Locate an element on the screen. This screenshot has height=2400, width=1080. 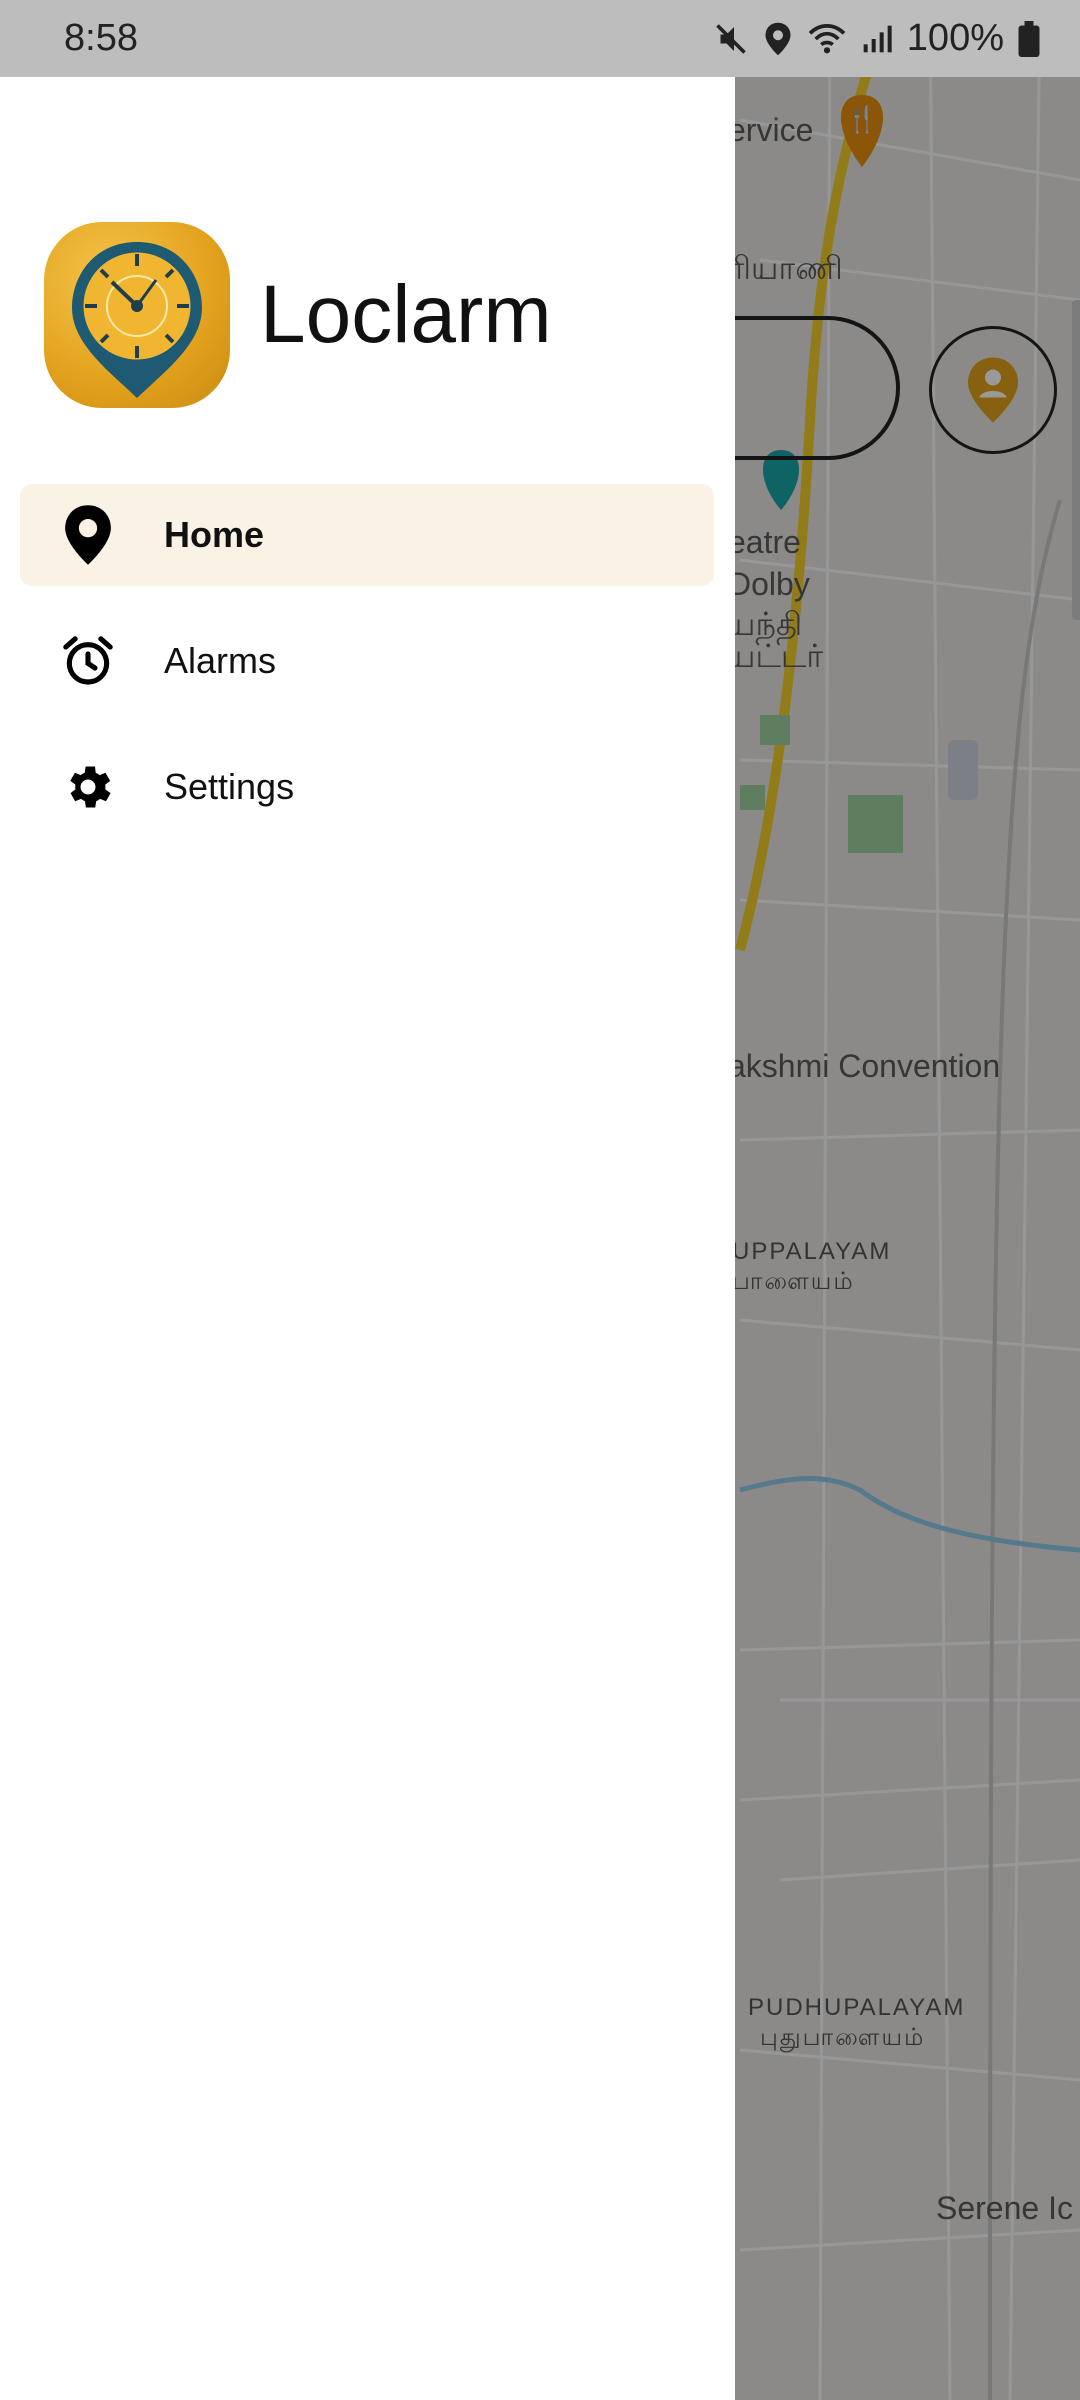
nav-item-label: Home is located at coordinates (214, 534).